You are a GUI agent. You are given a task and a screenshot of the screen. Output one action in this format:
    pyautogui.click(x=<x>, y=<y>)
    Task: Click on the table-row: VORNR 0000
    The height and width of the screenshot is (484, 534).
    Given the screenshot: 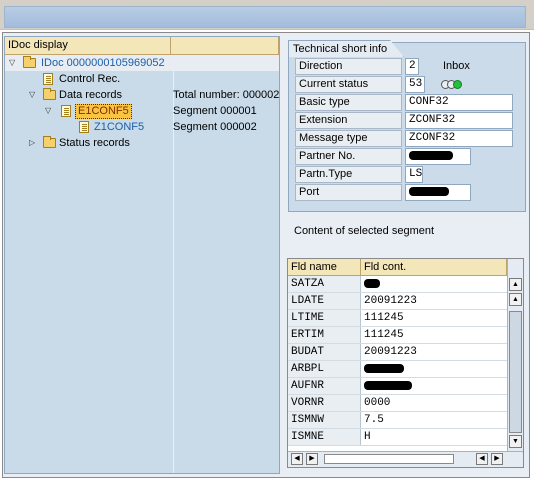 What is the action you would take?
    pyautogui.click(x=397, y=403)
    